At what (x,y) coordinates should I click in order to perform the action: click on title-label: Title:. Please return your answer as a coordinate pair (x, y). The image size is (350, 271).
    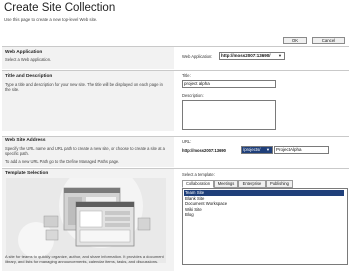
    Looking at the image, I should click on (186, 75).